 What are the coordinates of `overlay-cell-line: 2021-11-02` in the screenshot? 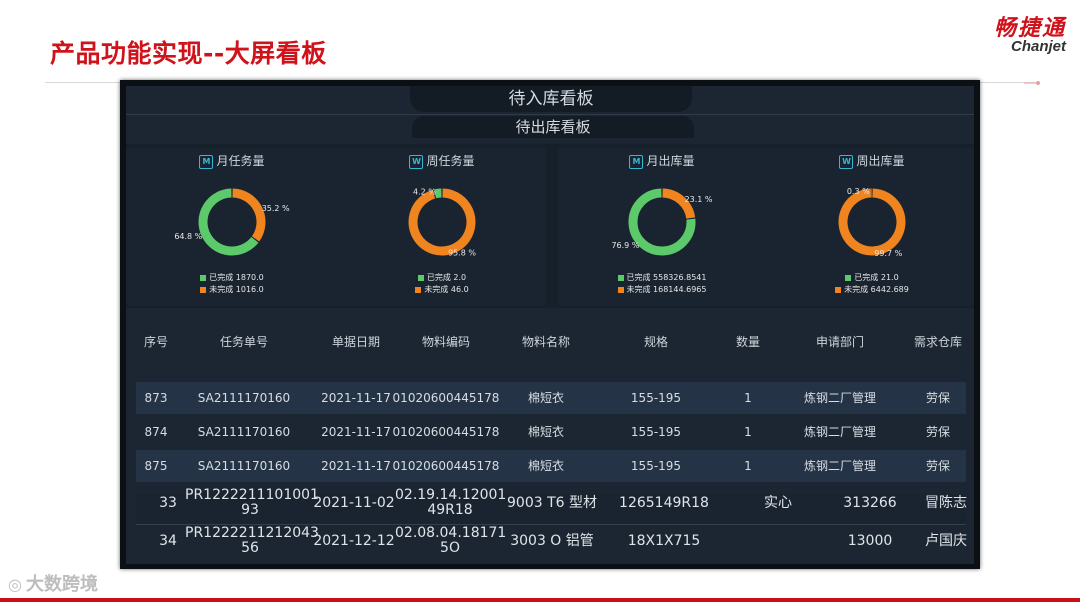 It's located at (354, 503).